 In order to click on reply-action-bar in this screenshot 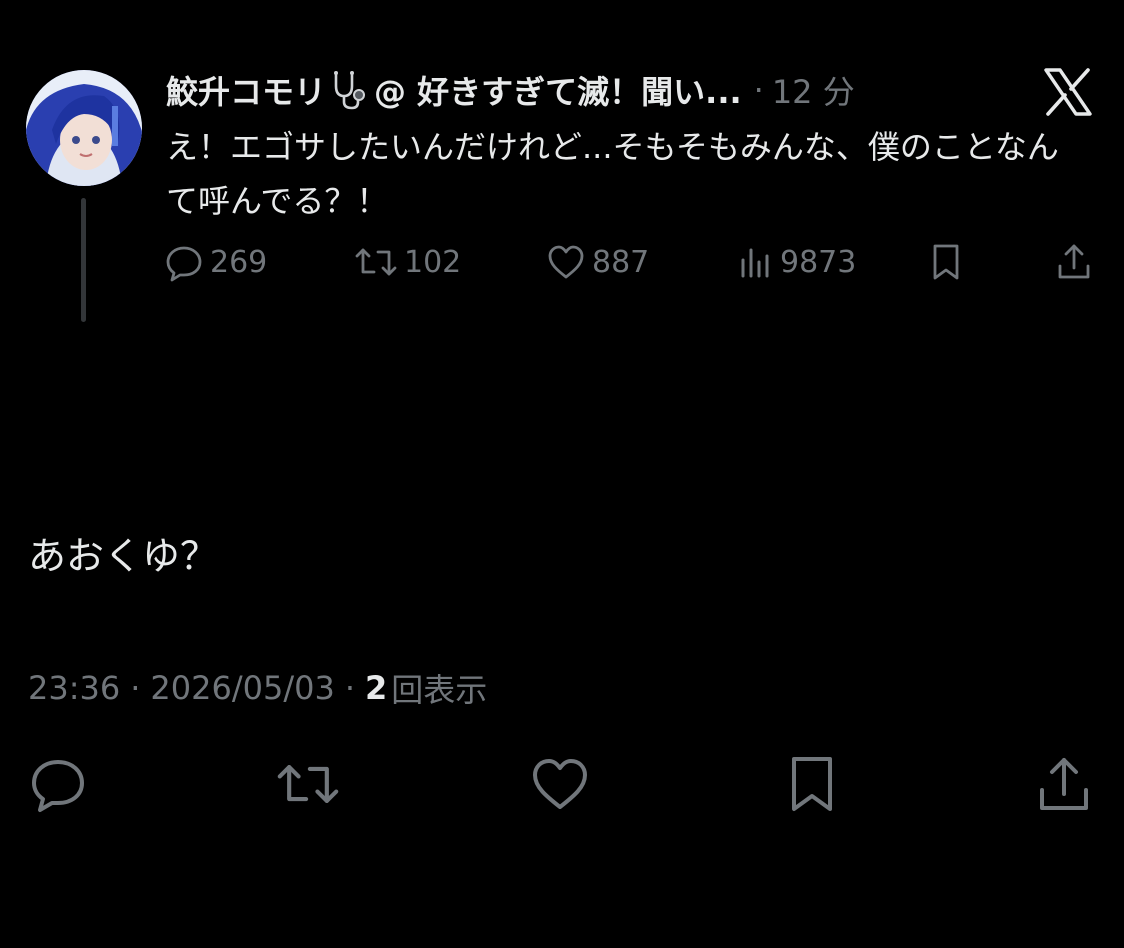, I will do `click(562, 784)`.